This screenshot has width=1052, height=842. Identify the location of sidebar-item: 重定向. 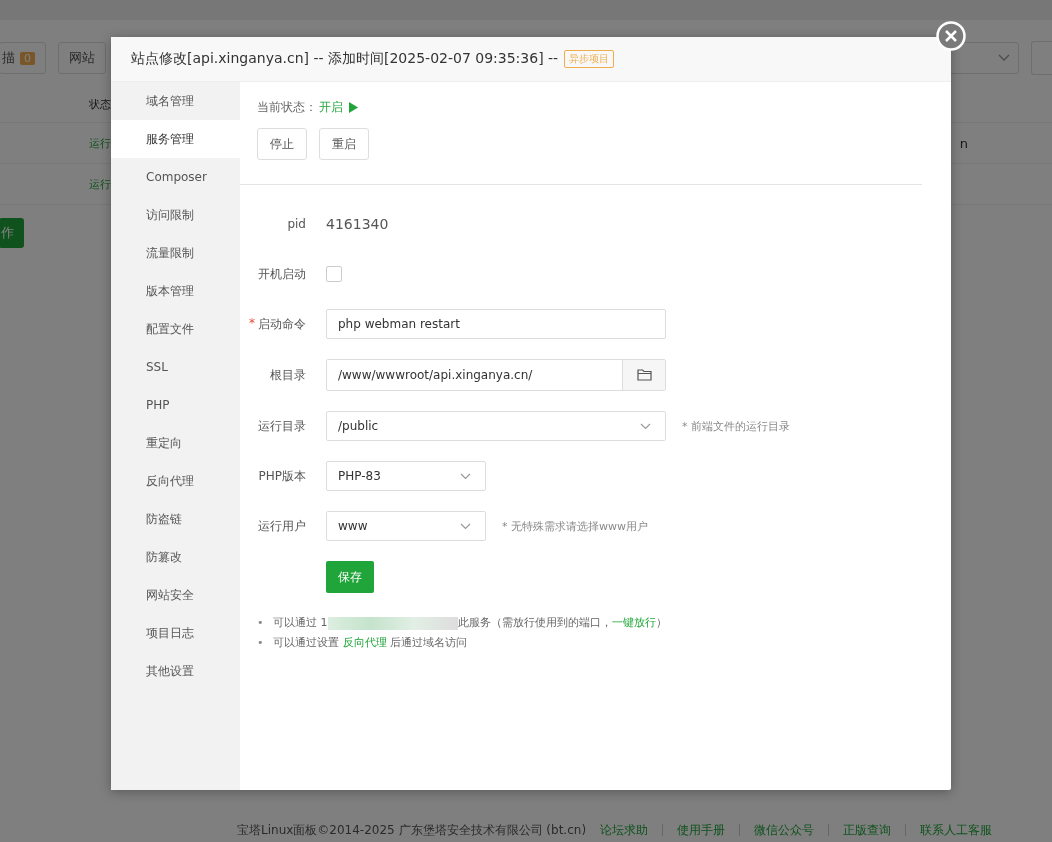
(175, 443).